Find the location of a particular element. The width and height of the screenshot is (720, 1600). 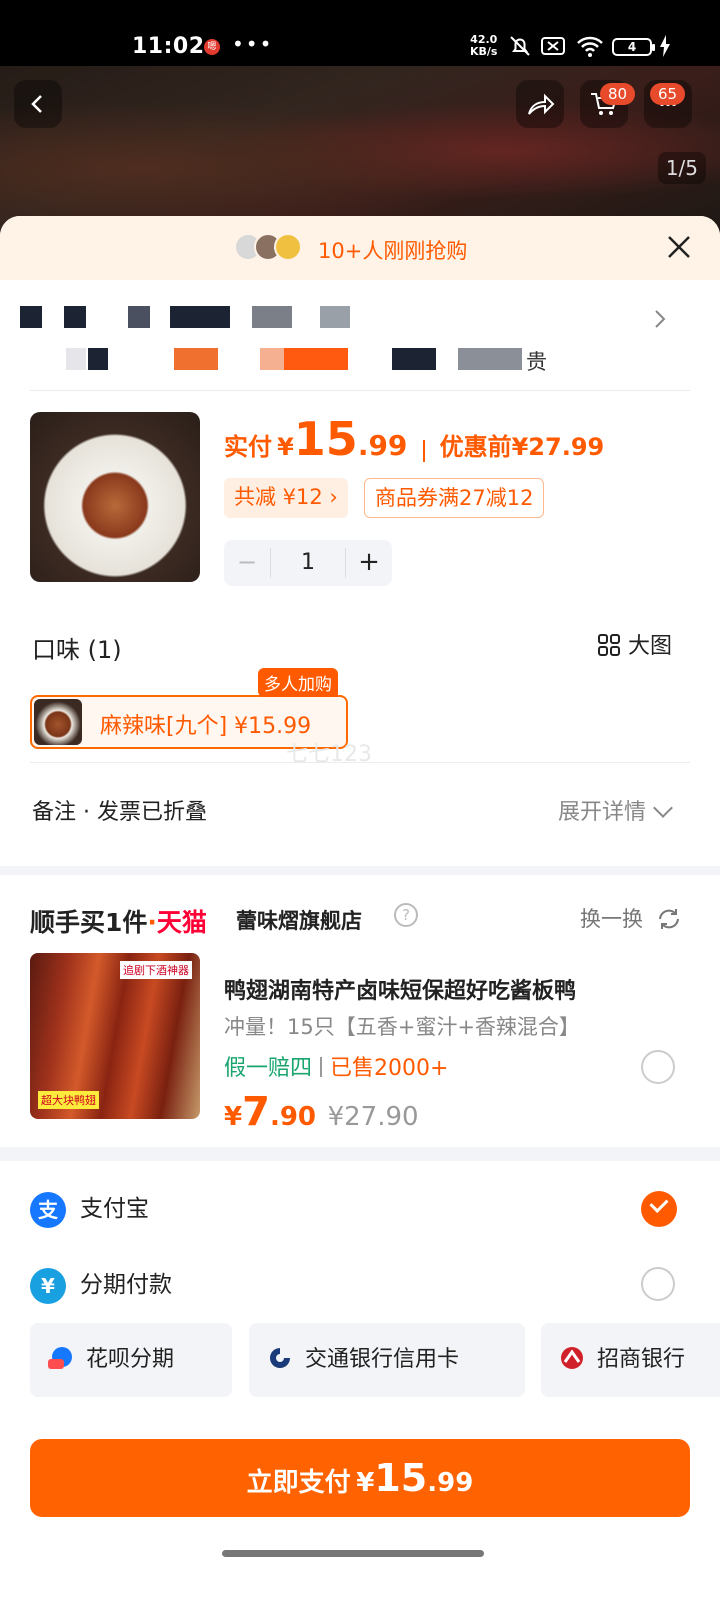

redacted-suffix: 贵 is located at coordinates (536, 362).